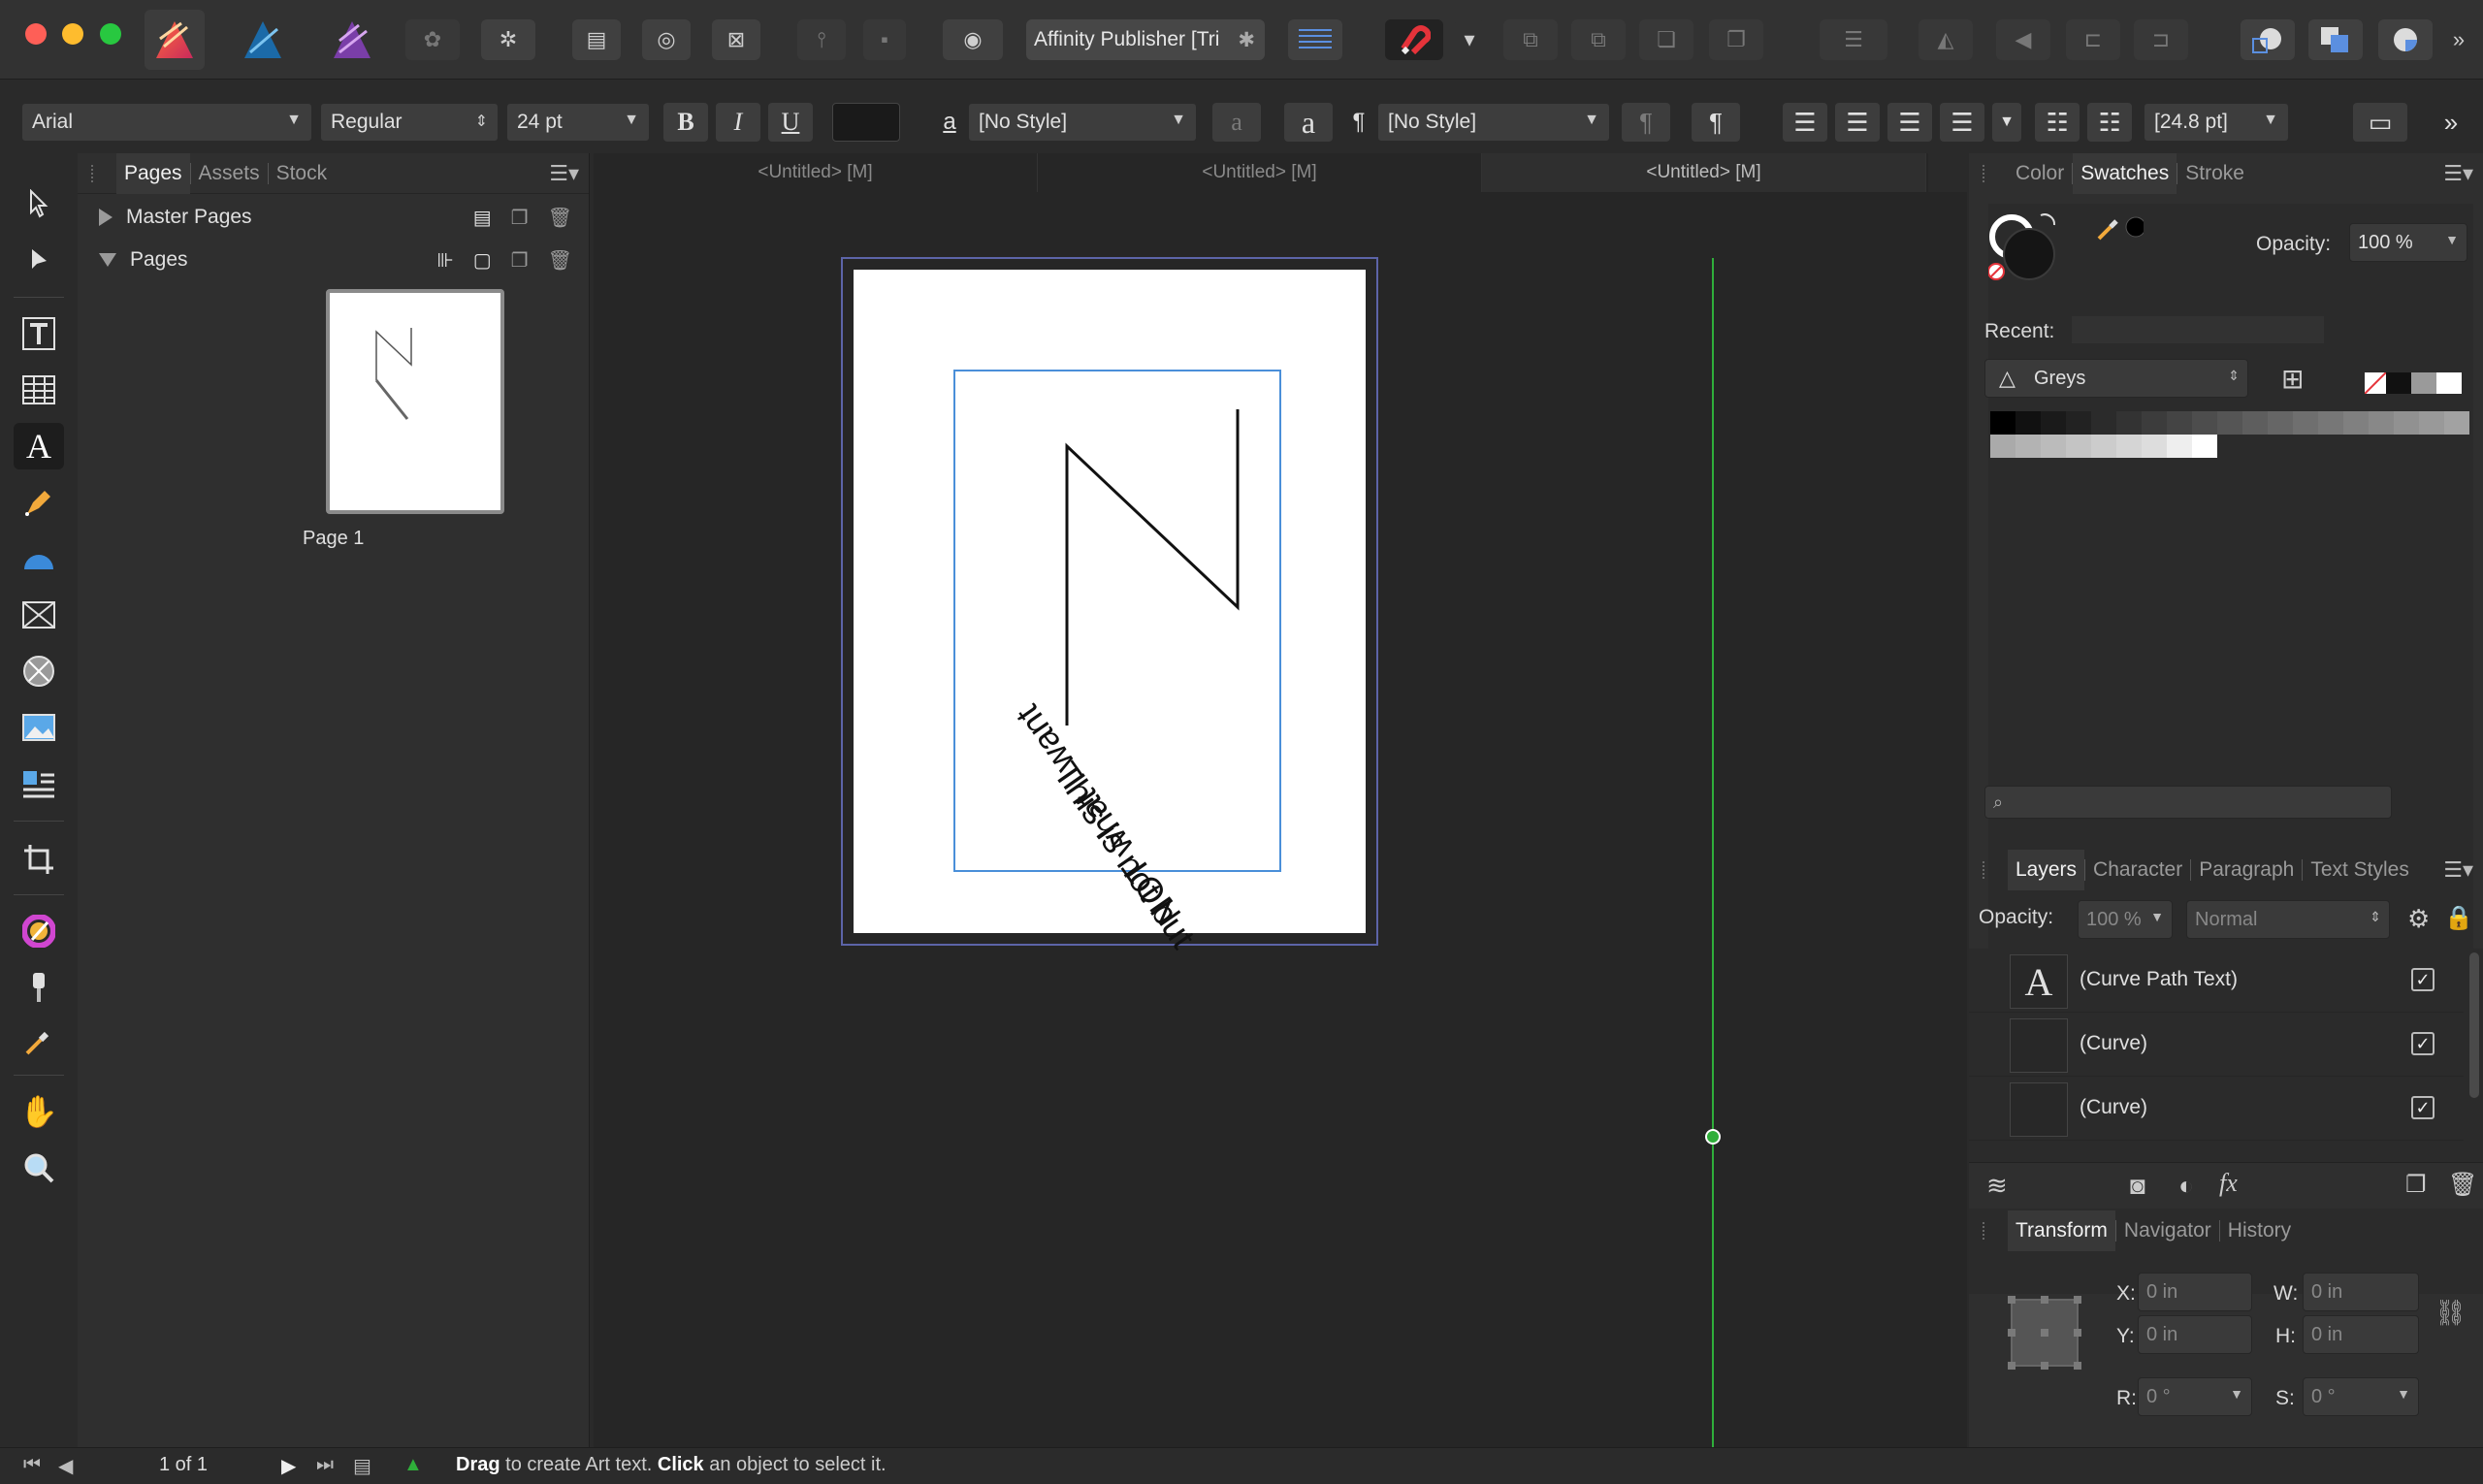  I want to click on tab-stroke: Stroke, so click(2214, 173).